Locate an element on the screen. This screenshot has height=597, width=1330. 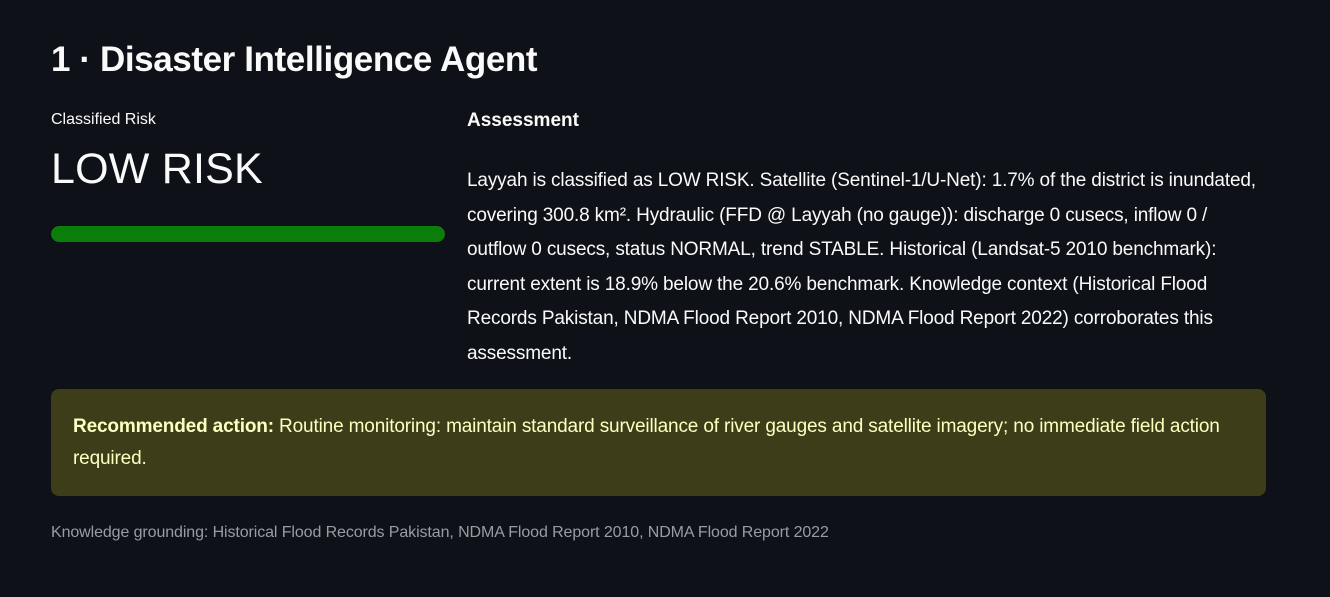
metric-label: Classified Risk is located at coordinates (103, 119).